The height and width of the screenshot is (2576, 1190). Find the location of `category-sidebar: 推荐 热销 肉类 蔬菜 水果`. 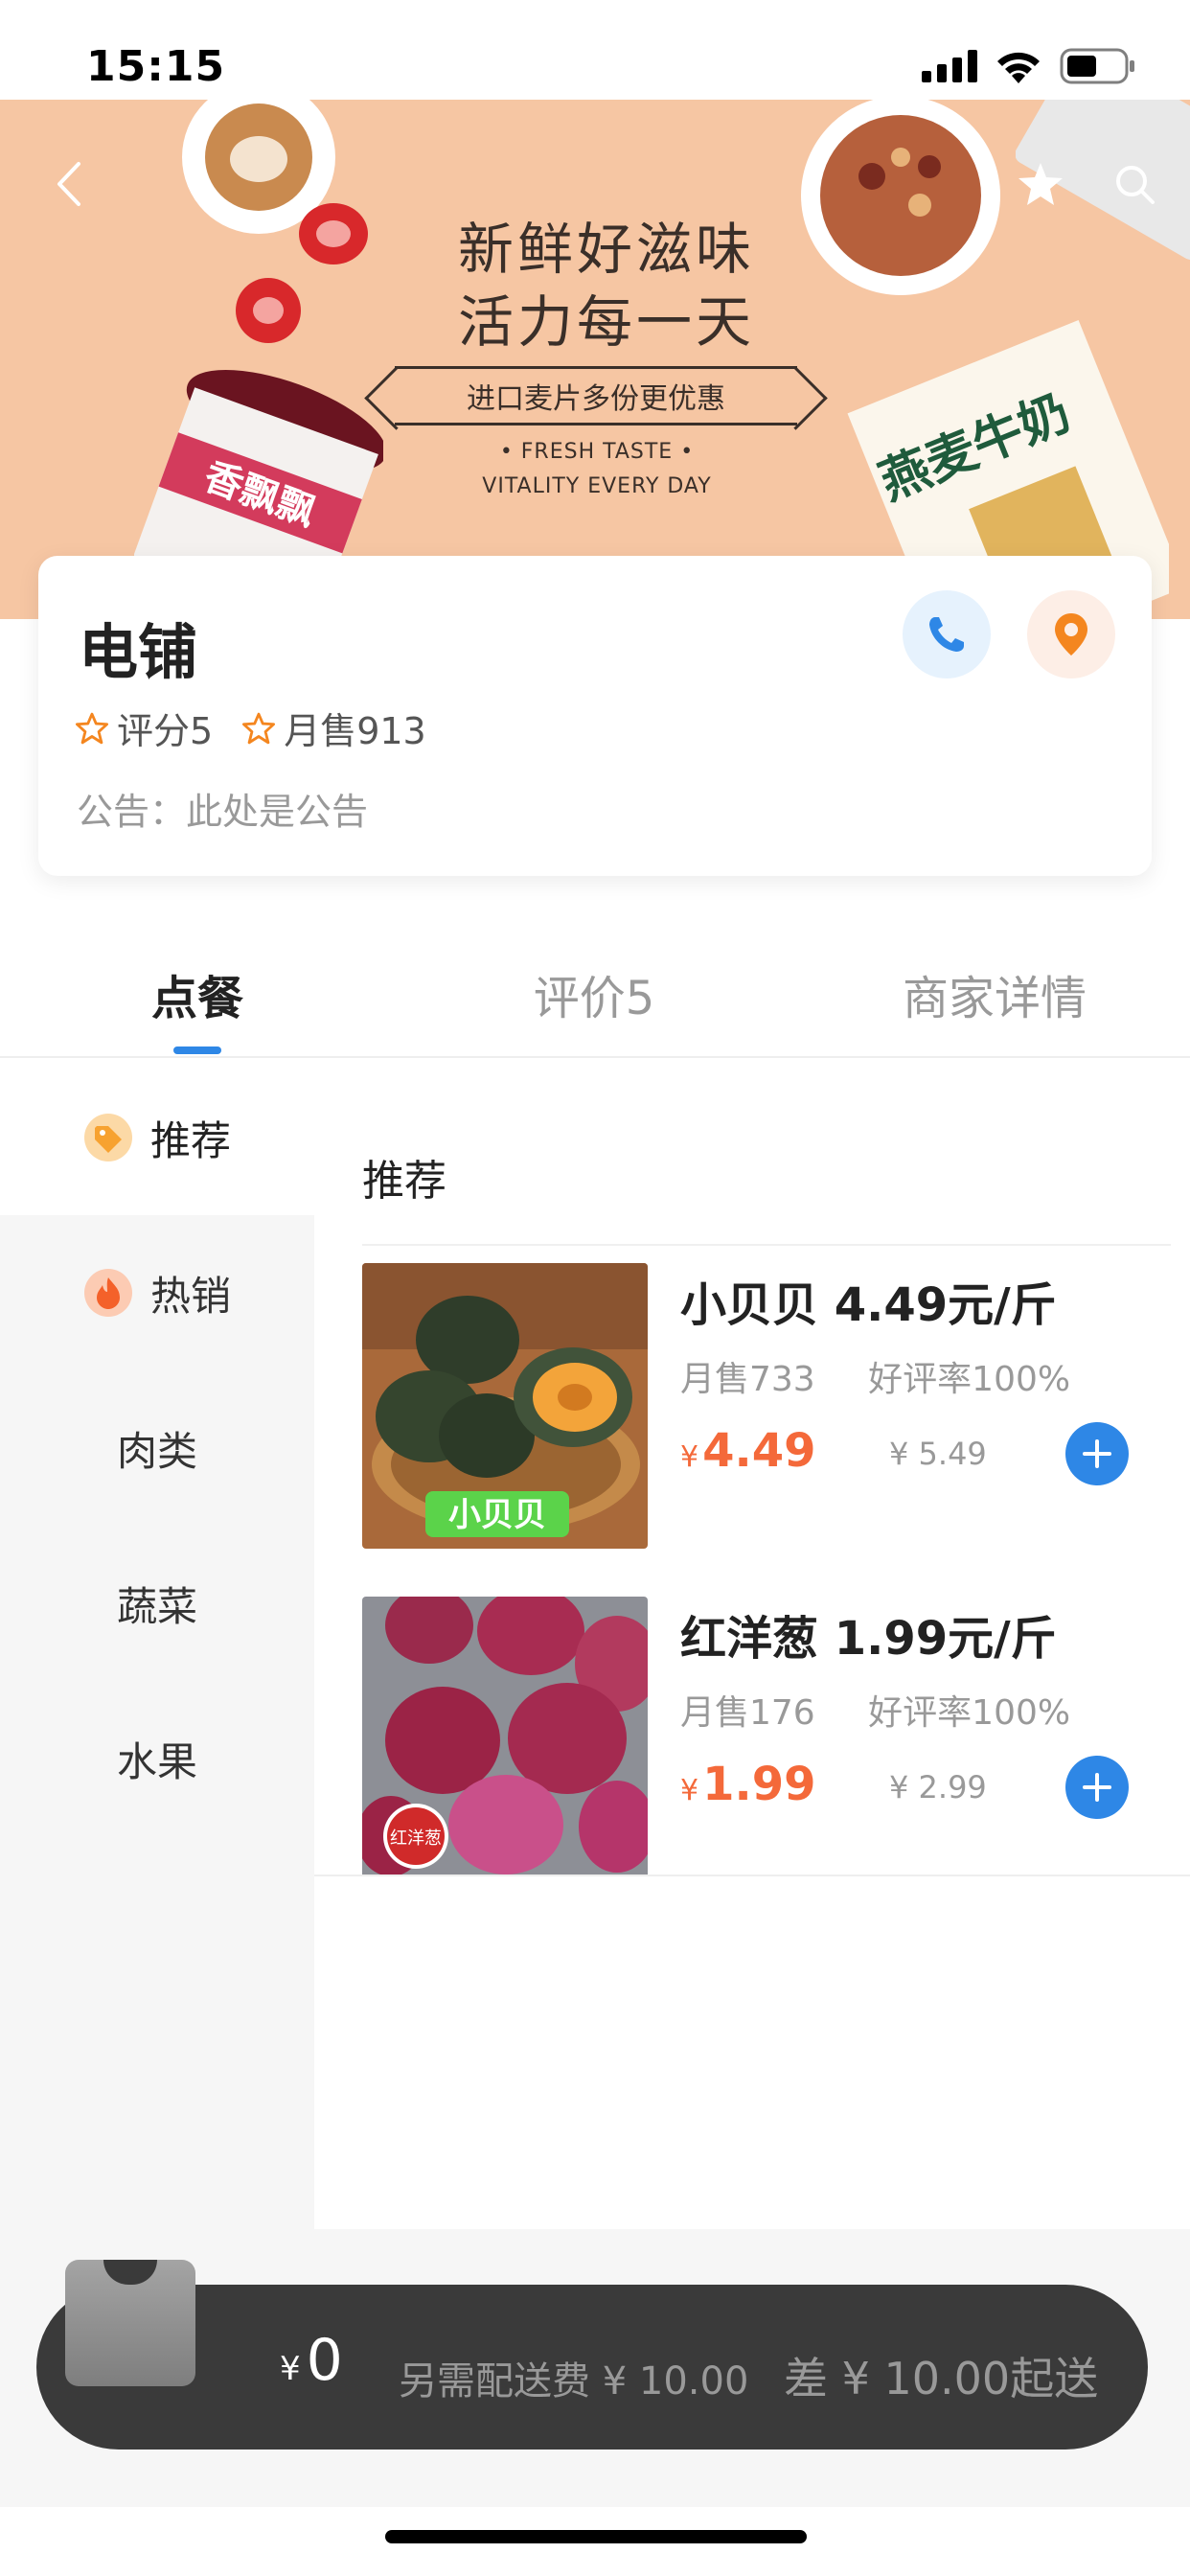

category-sidebar: 推荐 热销 肉类 蔬菜 水果 is located at coordinates (157, 1644).